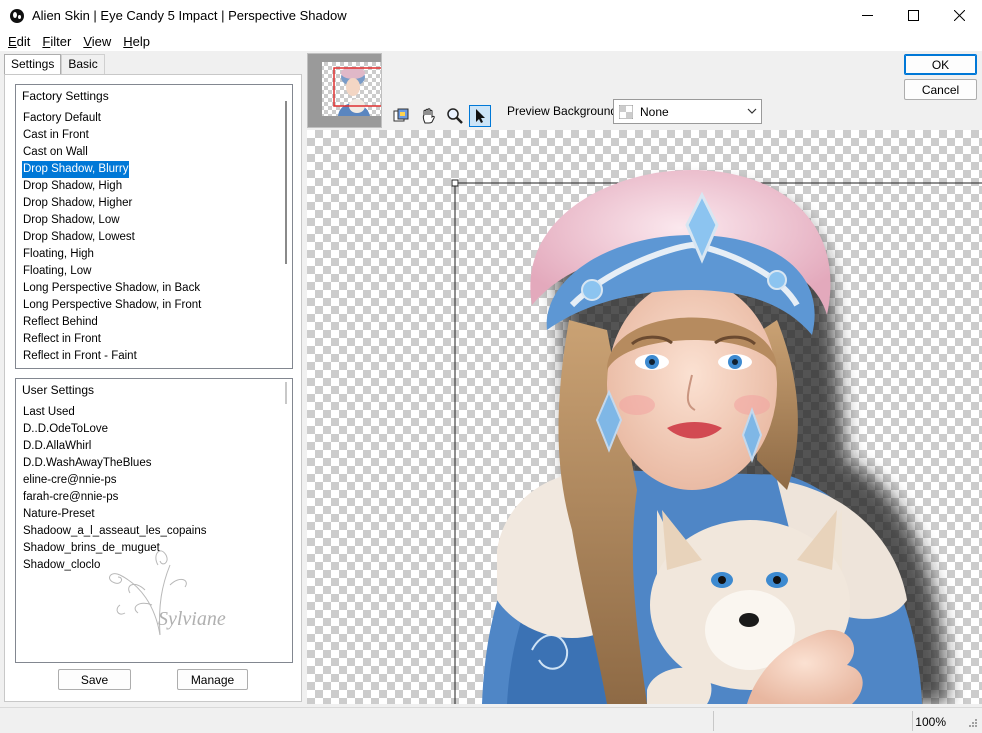  I want to click on settings-tabs: Settings Basic, so click(54, 64).